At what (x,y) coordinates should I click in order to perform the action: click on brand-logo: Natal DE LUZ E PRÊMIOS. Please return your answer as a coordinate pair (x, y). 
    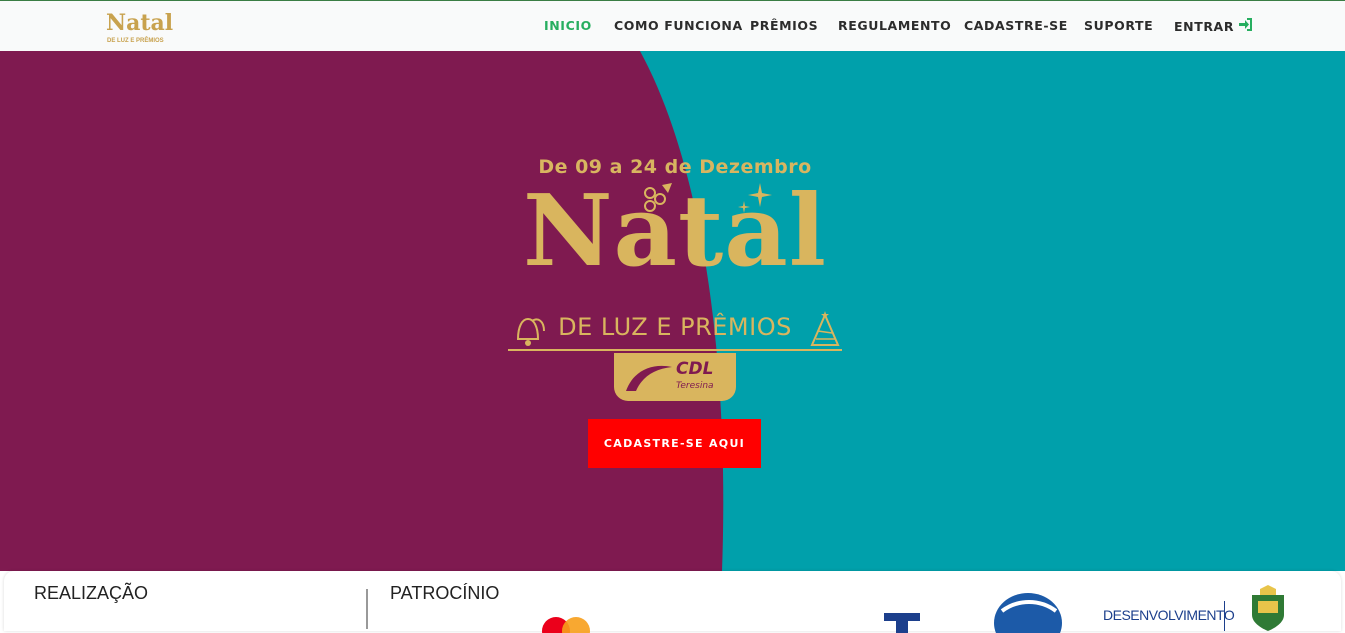
    Looking at the image, I should click on (139, 29).